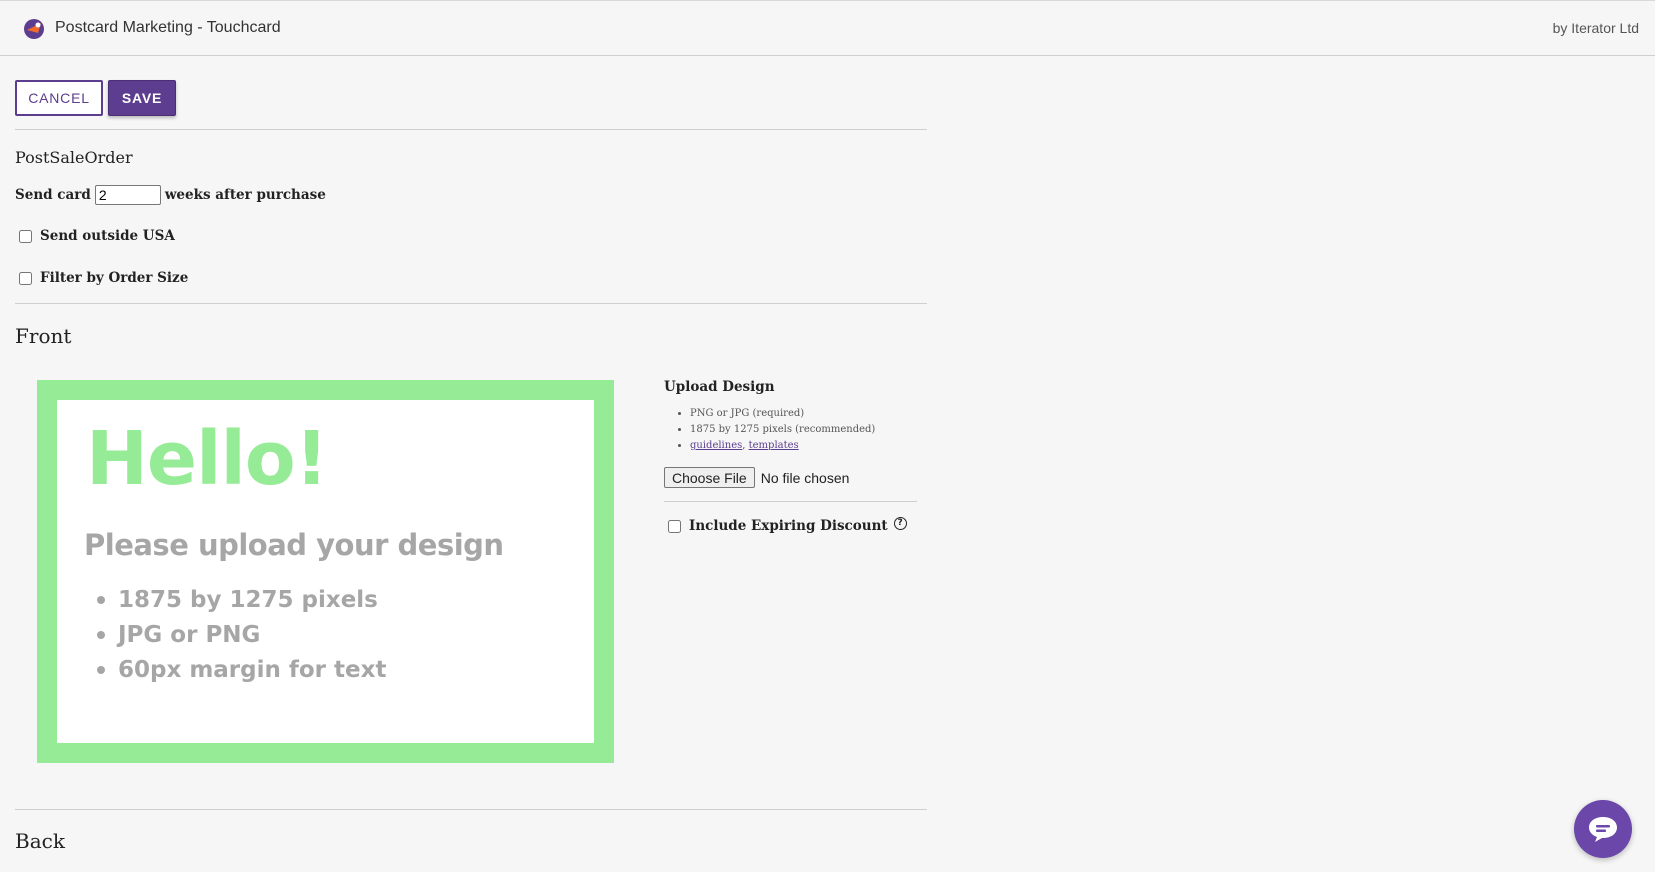 This screenshot has height=872, width=1655. What do you see at coordinates (59, 98) in the screenshot?
I see `cancel-button: CANCEL` at bounding box center [59, 98].